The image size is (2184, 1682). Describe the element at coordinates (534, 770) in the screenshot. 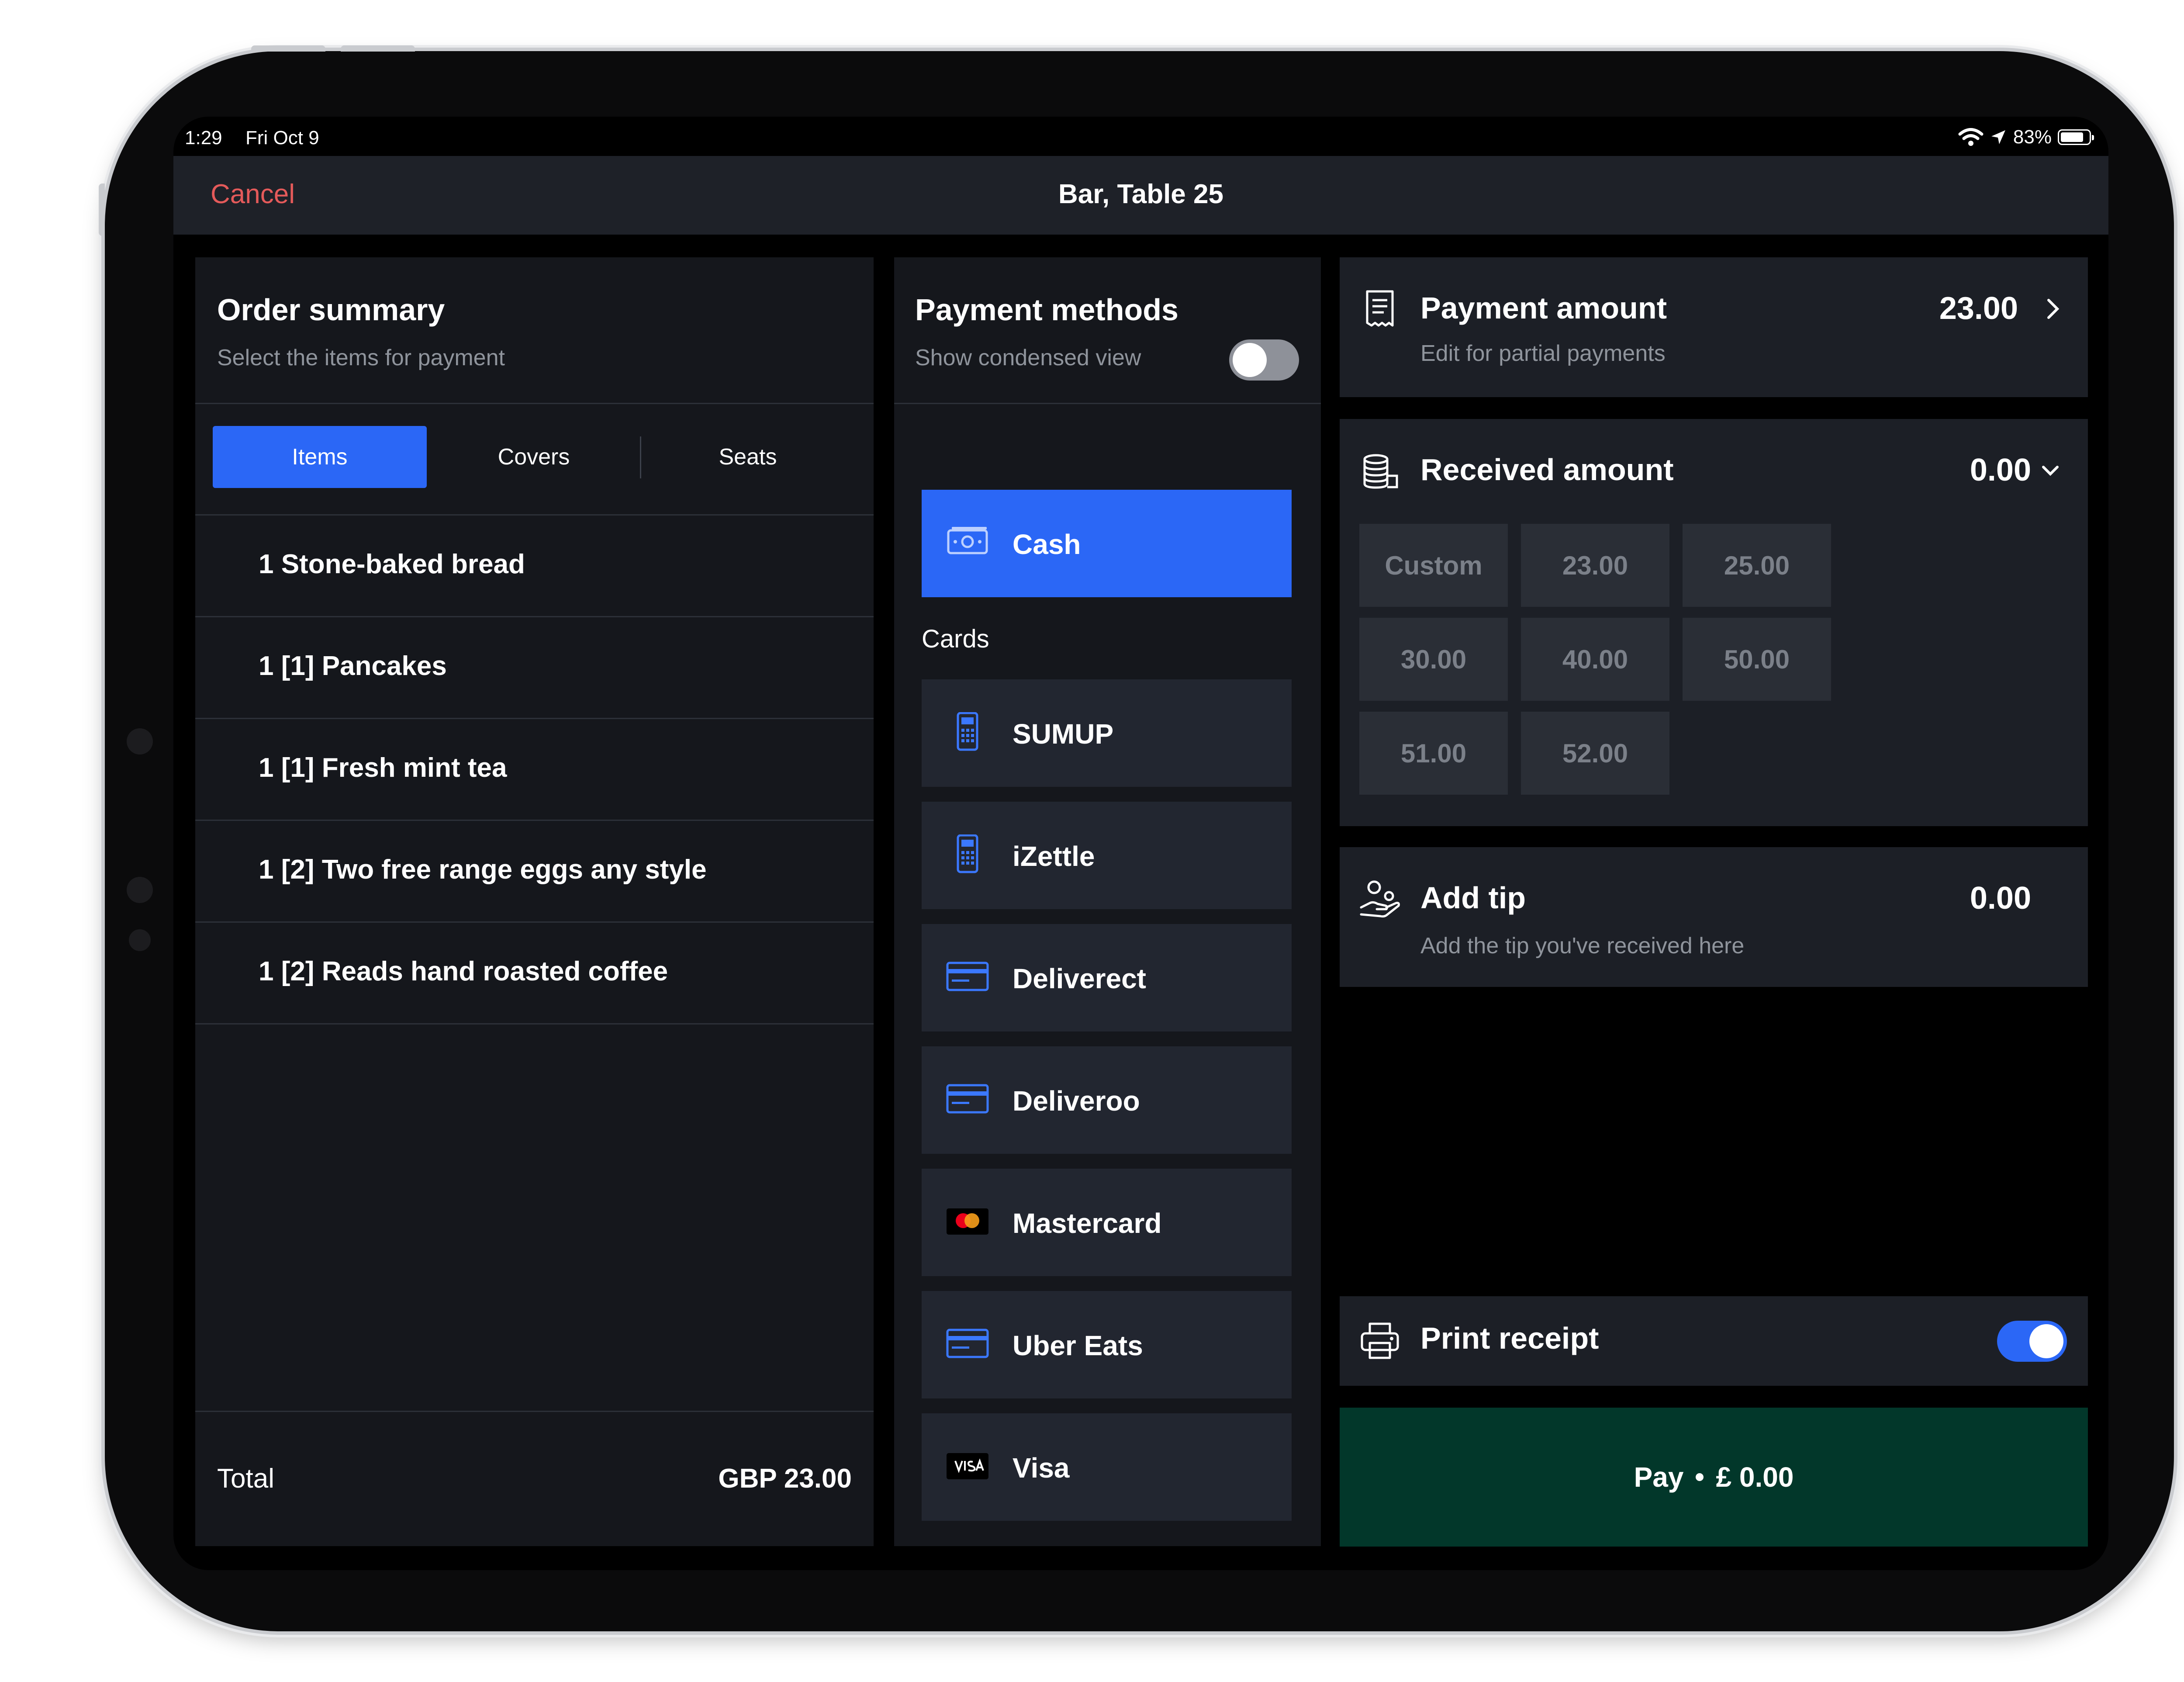

I see `order-item-row: 1 [1] Fresh mint tea` at that location.